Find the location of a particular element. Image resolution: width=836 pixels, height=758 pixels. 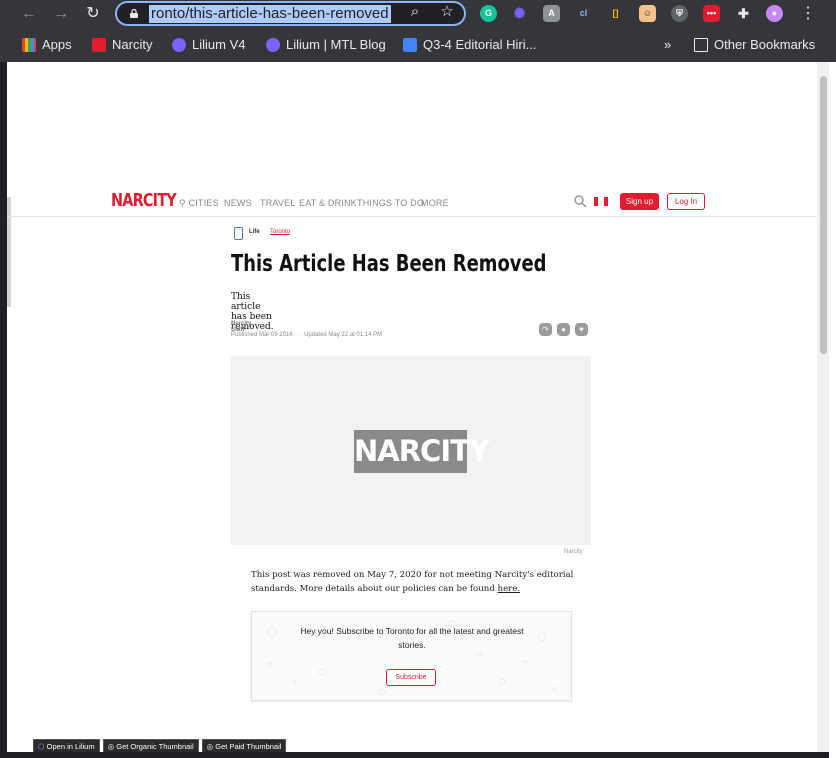

get-paid-thumbnail-button: ◎ Get Paid Thumbnail is located at coordinates (244, 745).